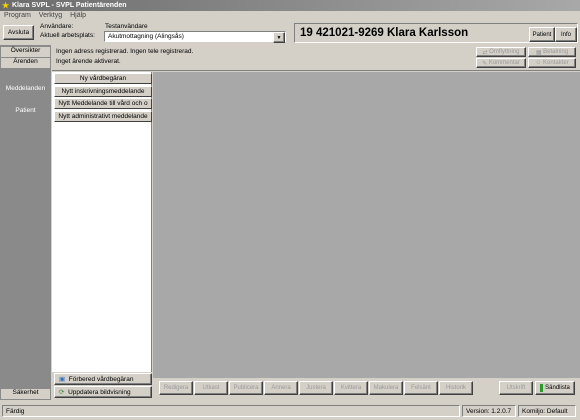 Image resolution: width=580 pixels, height=420 pixels. I want to click on tab-patient: Patient, so click(25, 112).